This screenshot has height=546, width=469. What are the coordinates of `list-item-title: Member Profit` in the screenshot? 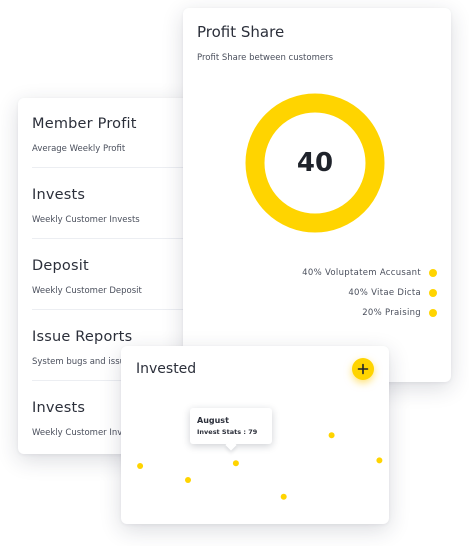 It's located at (84, 124).